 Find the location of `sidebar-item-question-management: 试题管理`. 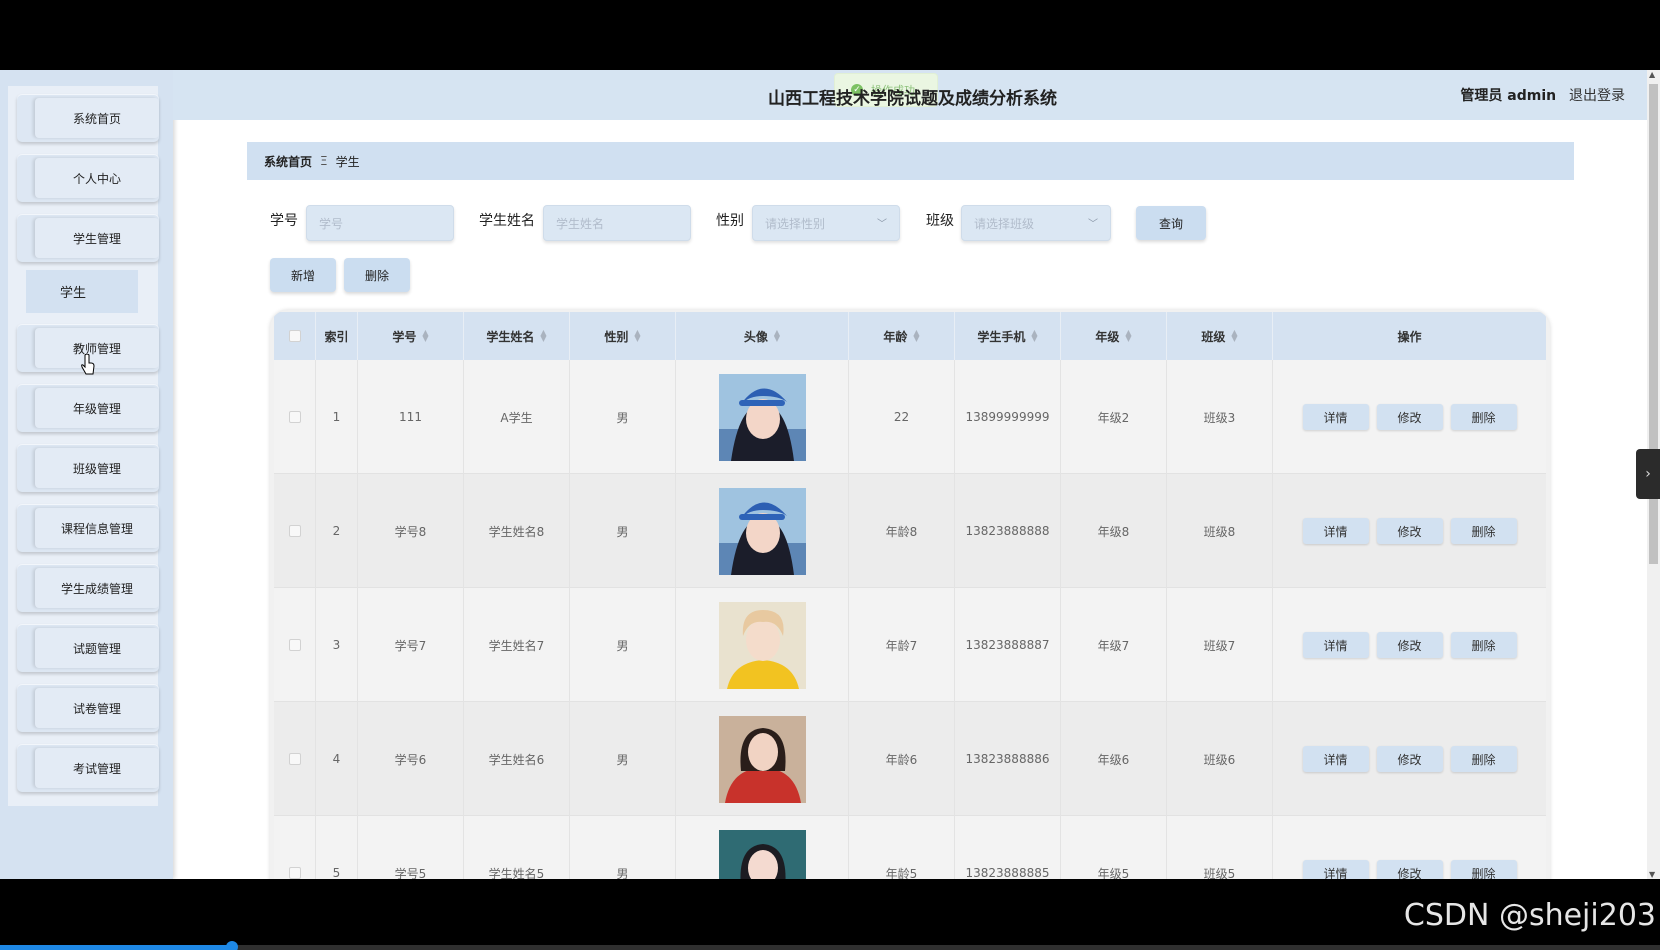

sidebar-item-question-management: 试题管理 is located at coordinates (88, 648).